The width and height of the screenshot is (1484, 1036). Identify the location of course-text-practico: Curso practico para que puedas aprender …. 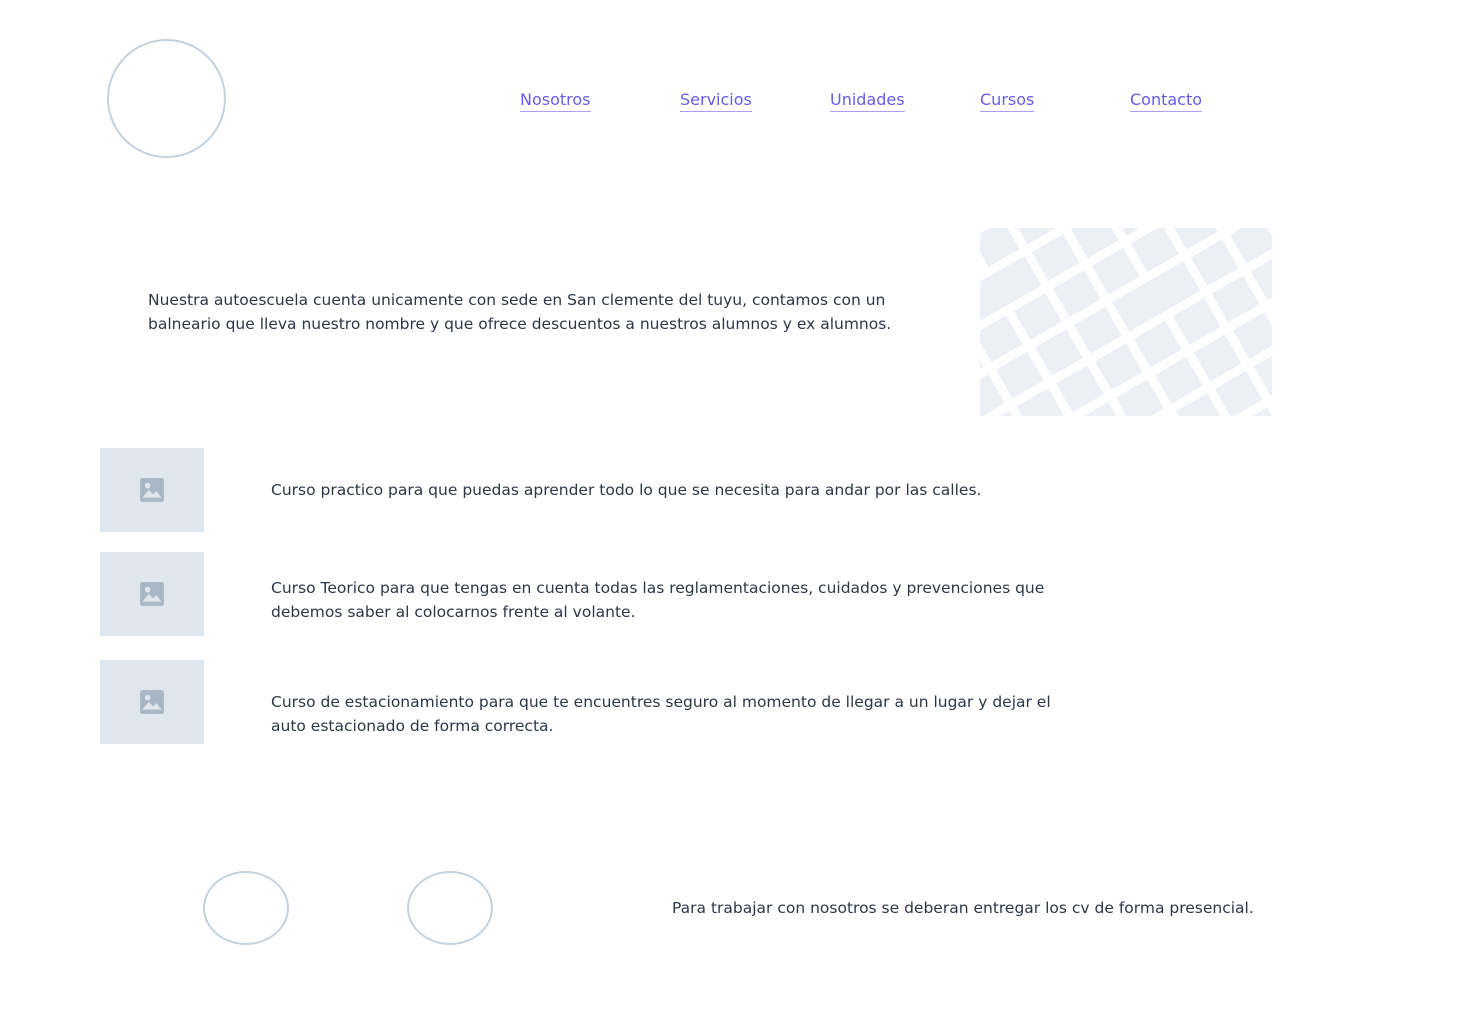
(626, 490).